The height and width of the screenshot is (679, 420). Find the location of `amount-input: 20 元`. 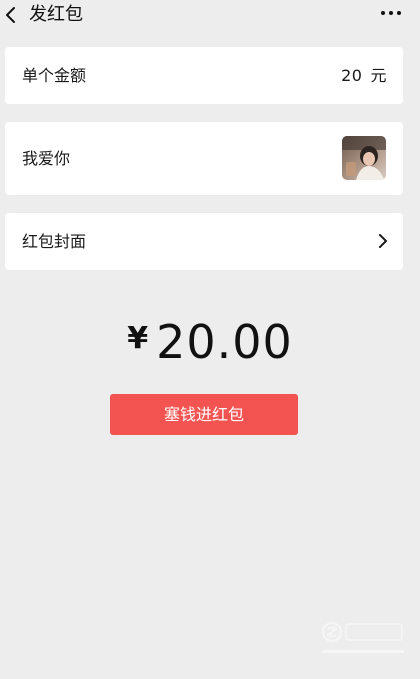

amount-input: 20 元 is located at coordinates (364, 76).